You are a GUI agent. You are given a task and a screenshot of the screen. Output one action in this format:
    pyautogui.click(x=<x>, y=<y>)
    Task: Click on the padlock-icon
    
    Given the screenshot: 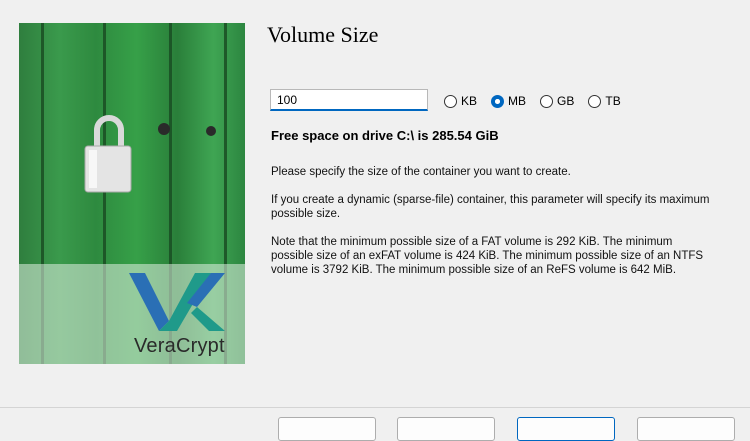 What is the action you would take?
    pyautogui.click(x=108, y=154)
    